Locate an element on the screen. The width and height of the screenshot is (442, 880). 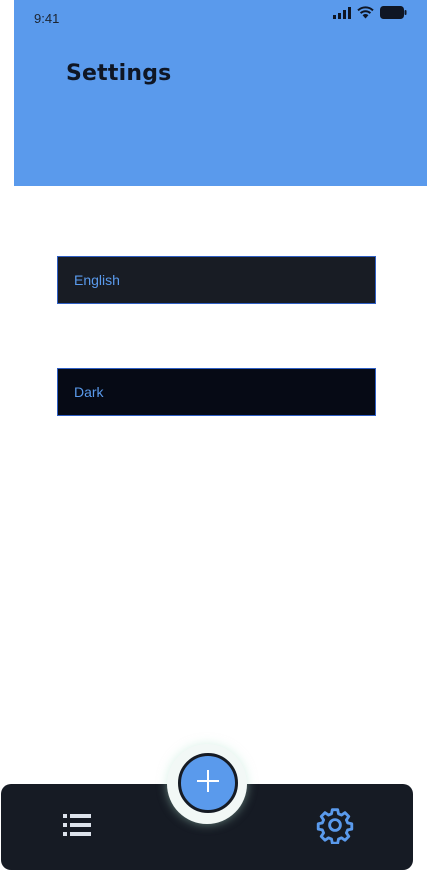
gear-icon is located at coordinates (335, 827).